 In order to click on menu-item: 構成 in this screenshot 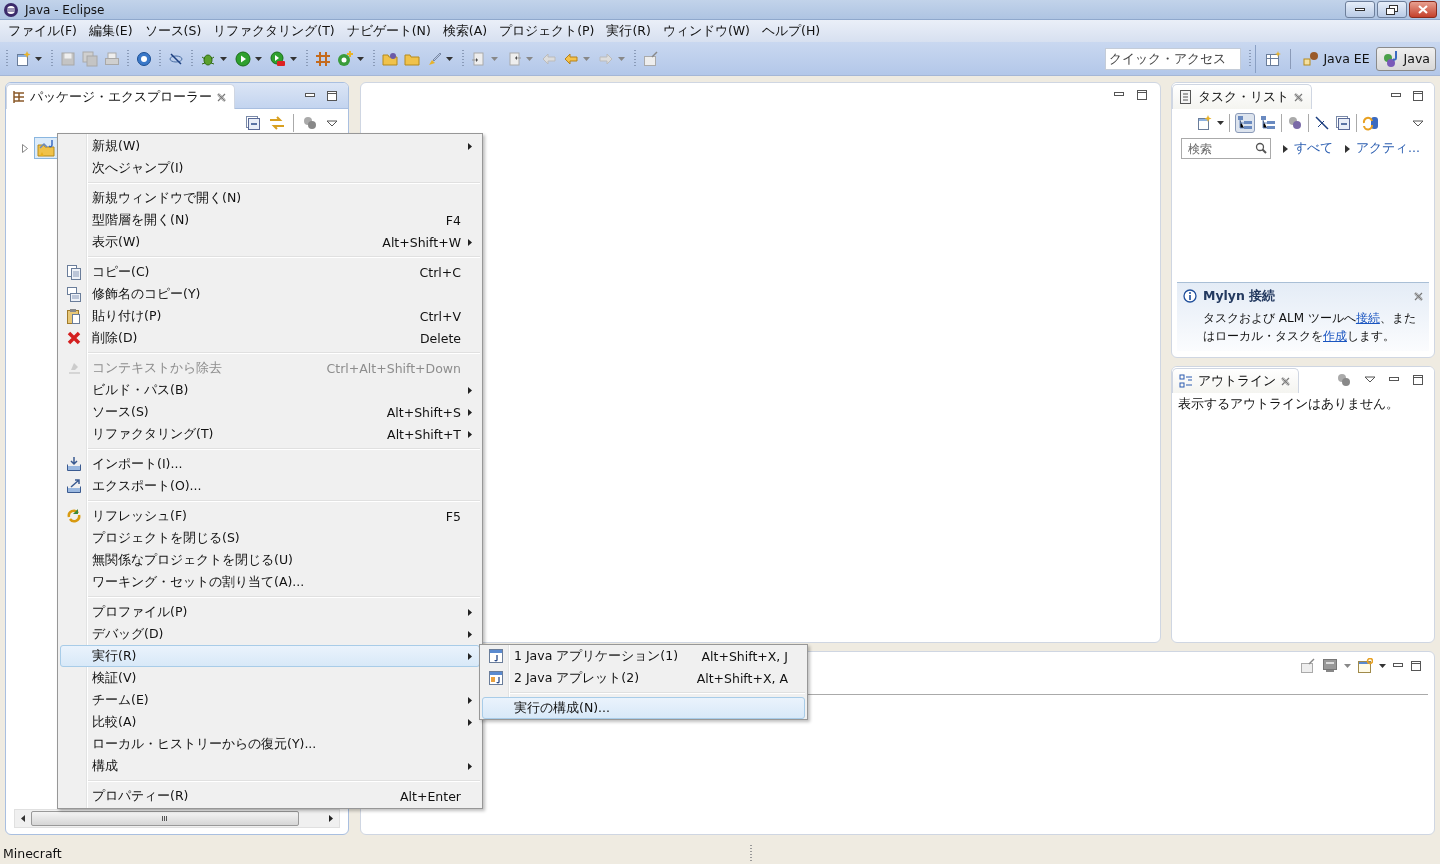, I will do `click(270, 766)`.